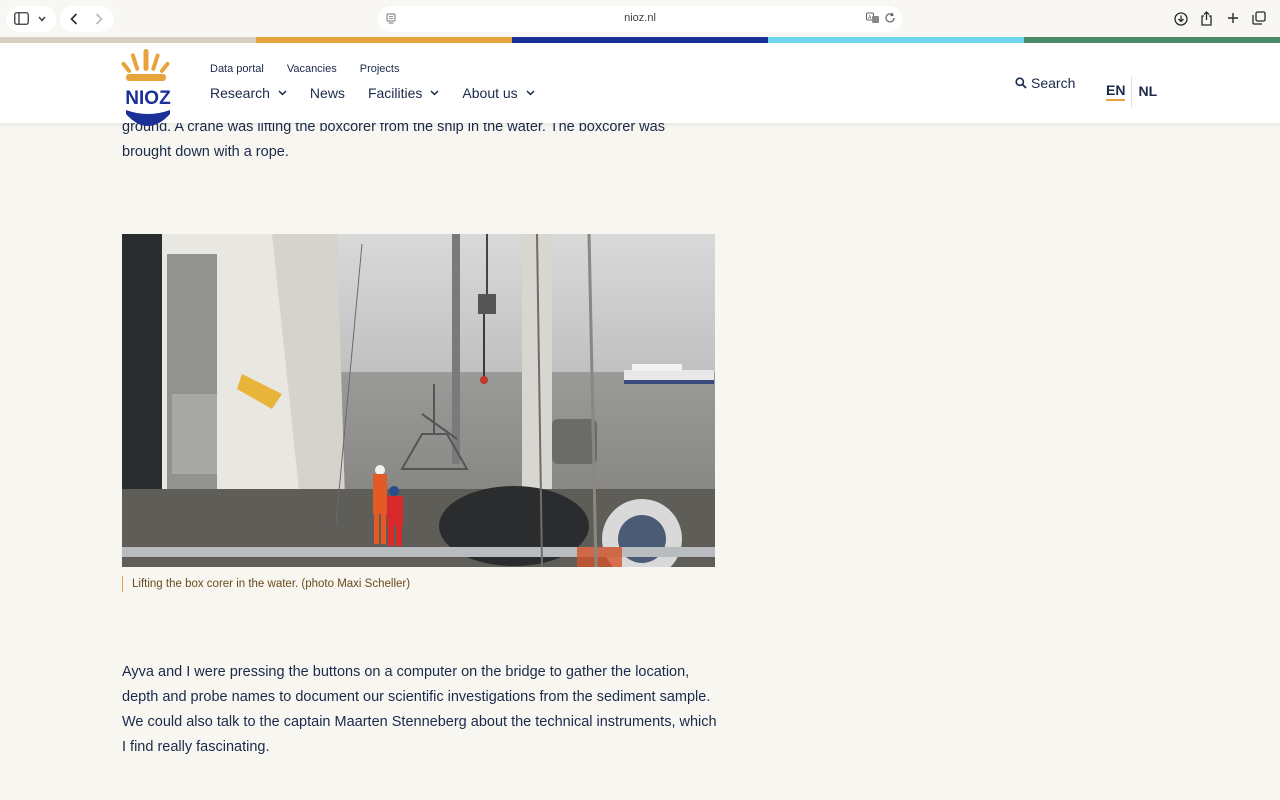 The width and height of the screenshot is (1280, 800). Describe the element at coordinates (490, 93) in the screenshot. I see `nav-item-label: About us` at that location.